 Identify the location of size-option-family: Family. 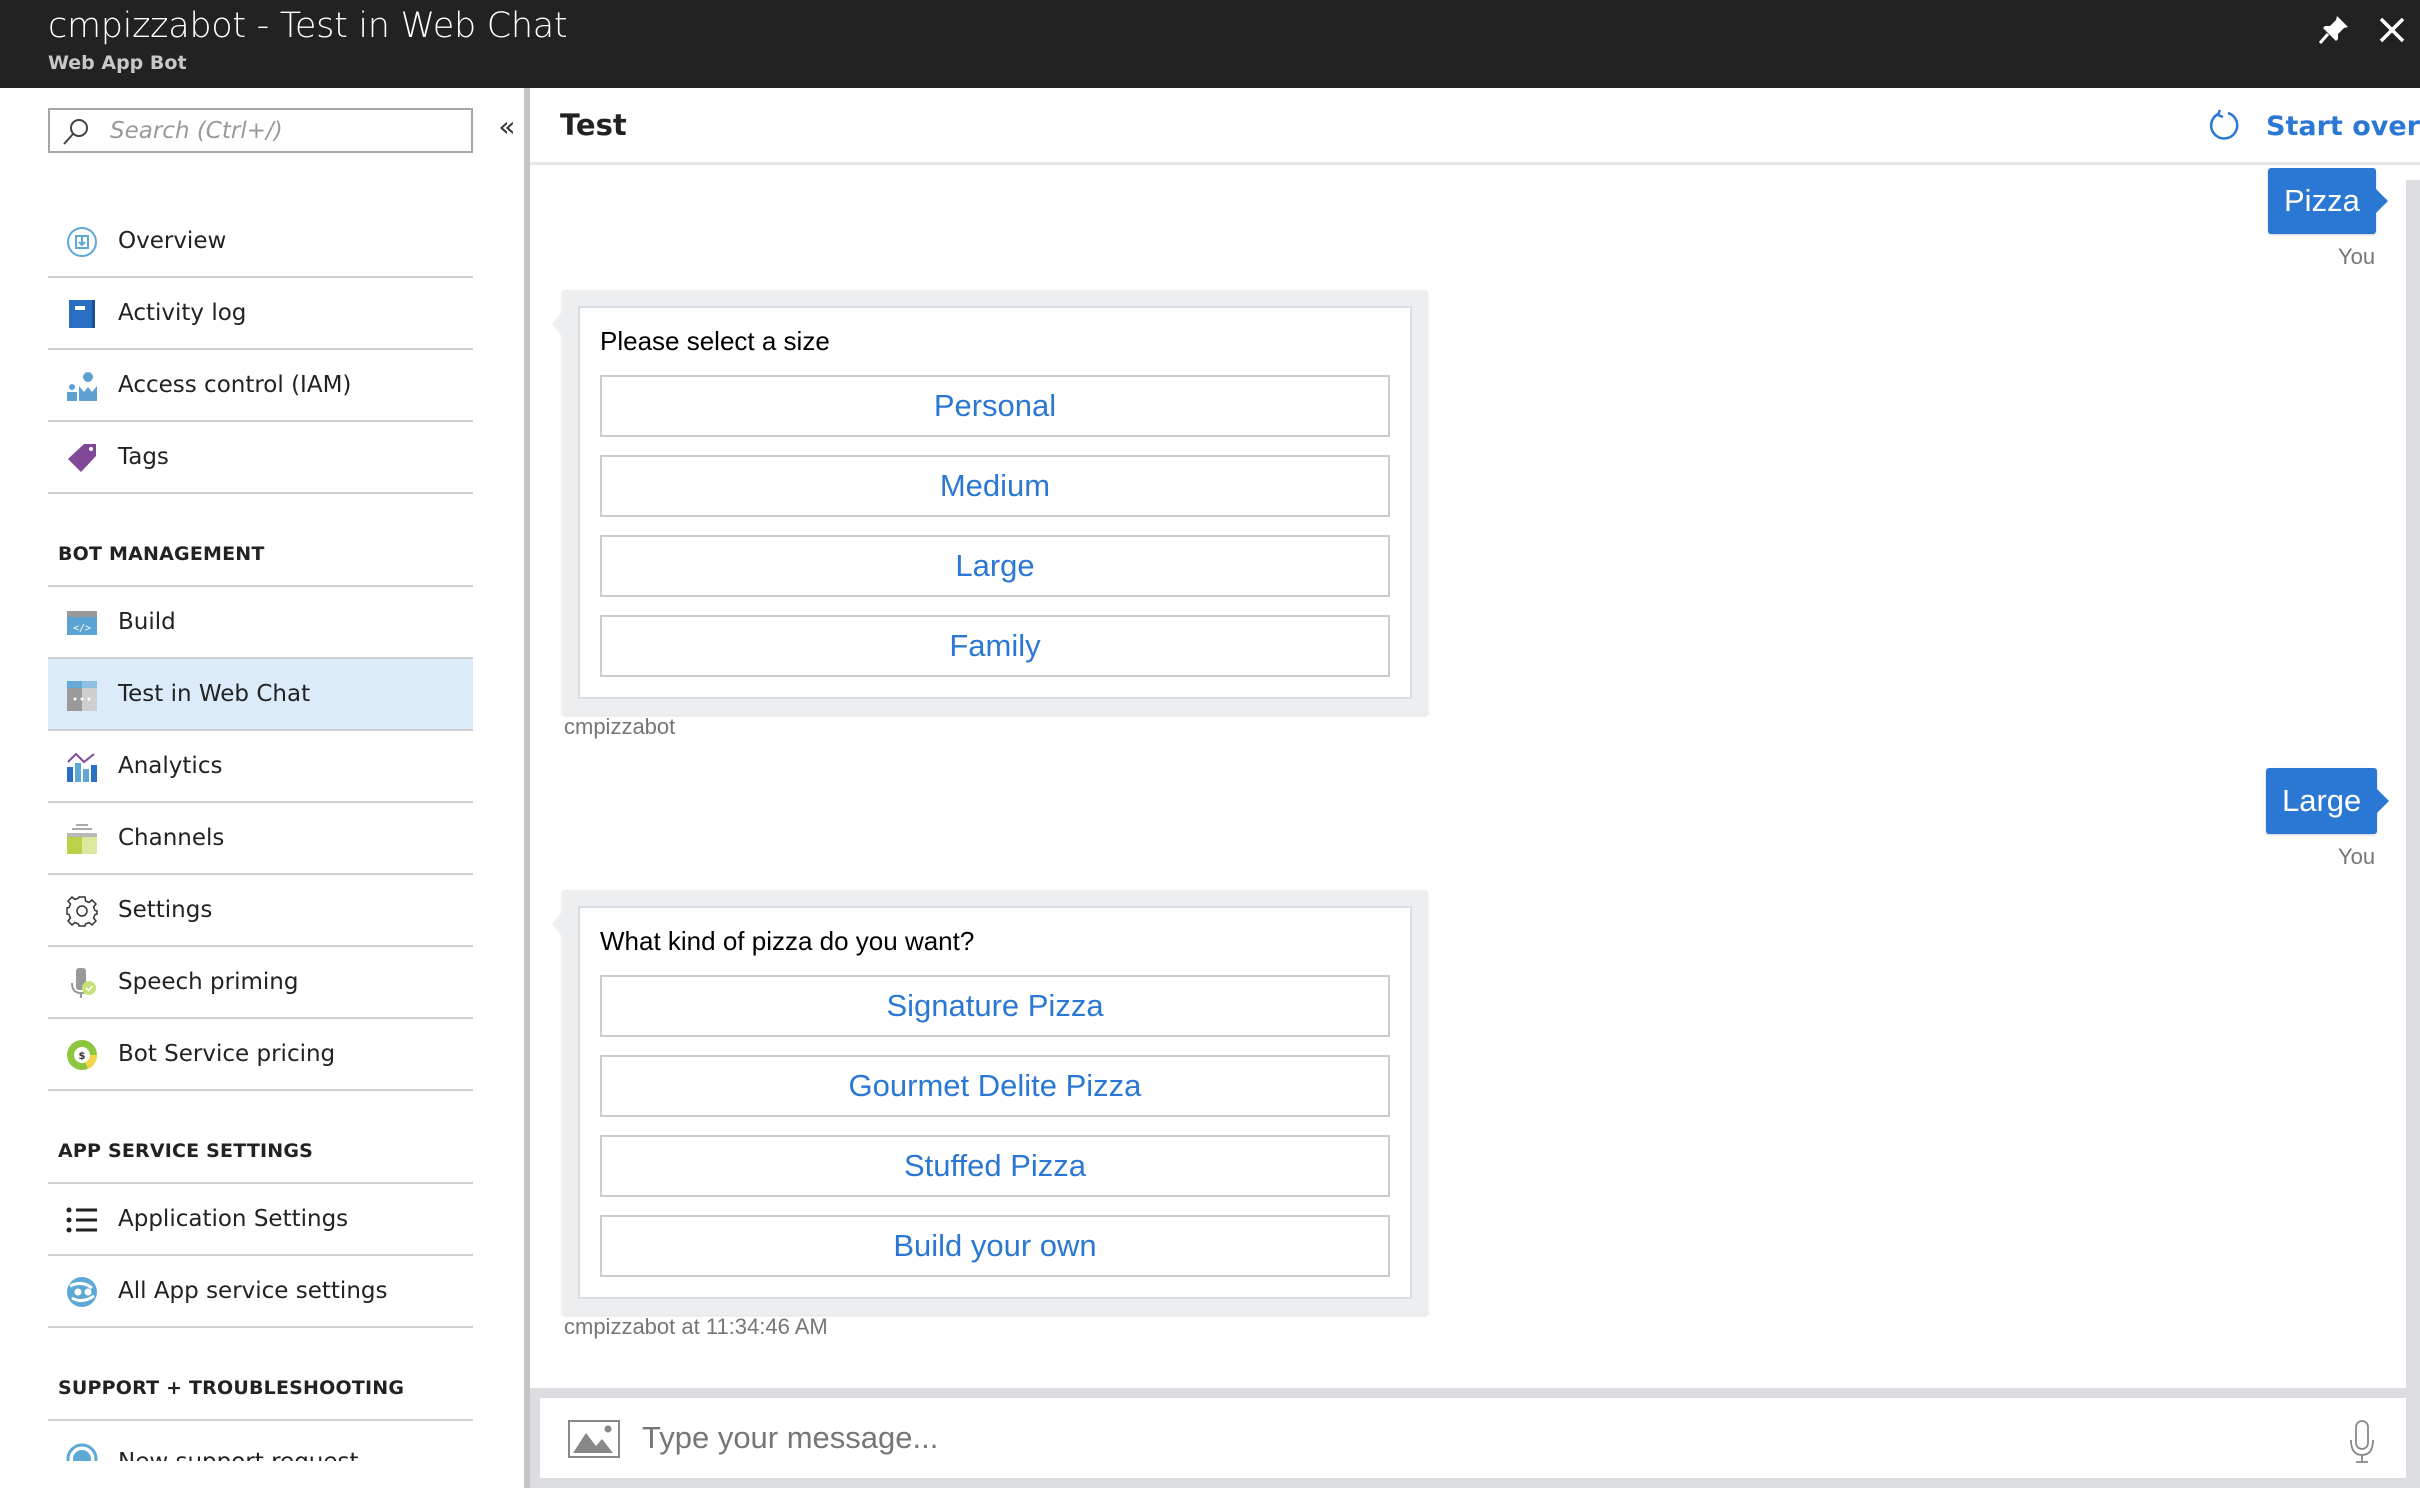
(995, 646).